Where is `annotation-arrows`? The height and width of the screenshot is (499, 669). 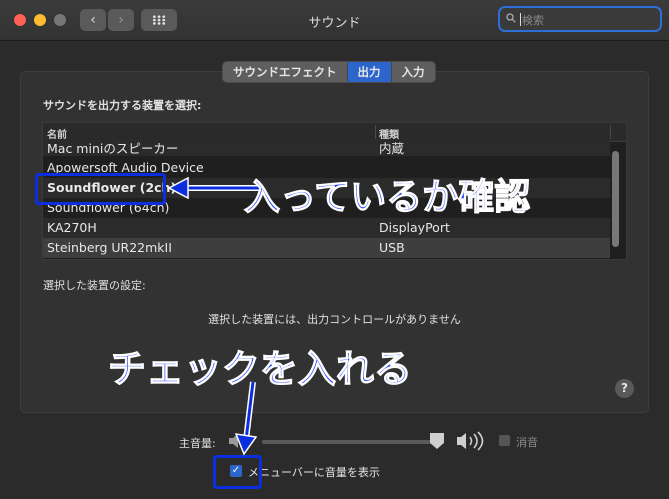 annotation-arrows is located at coordinates (214, 316).